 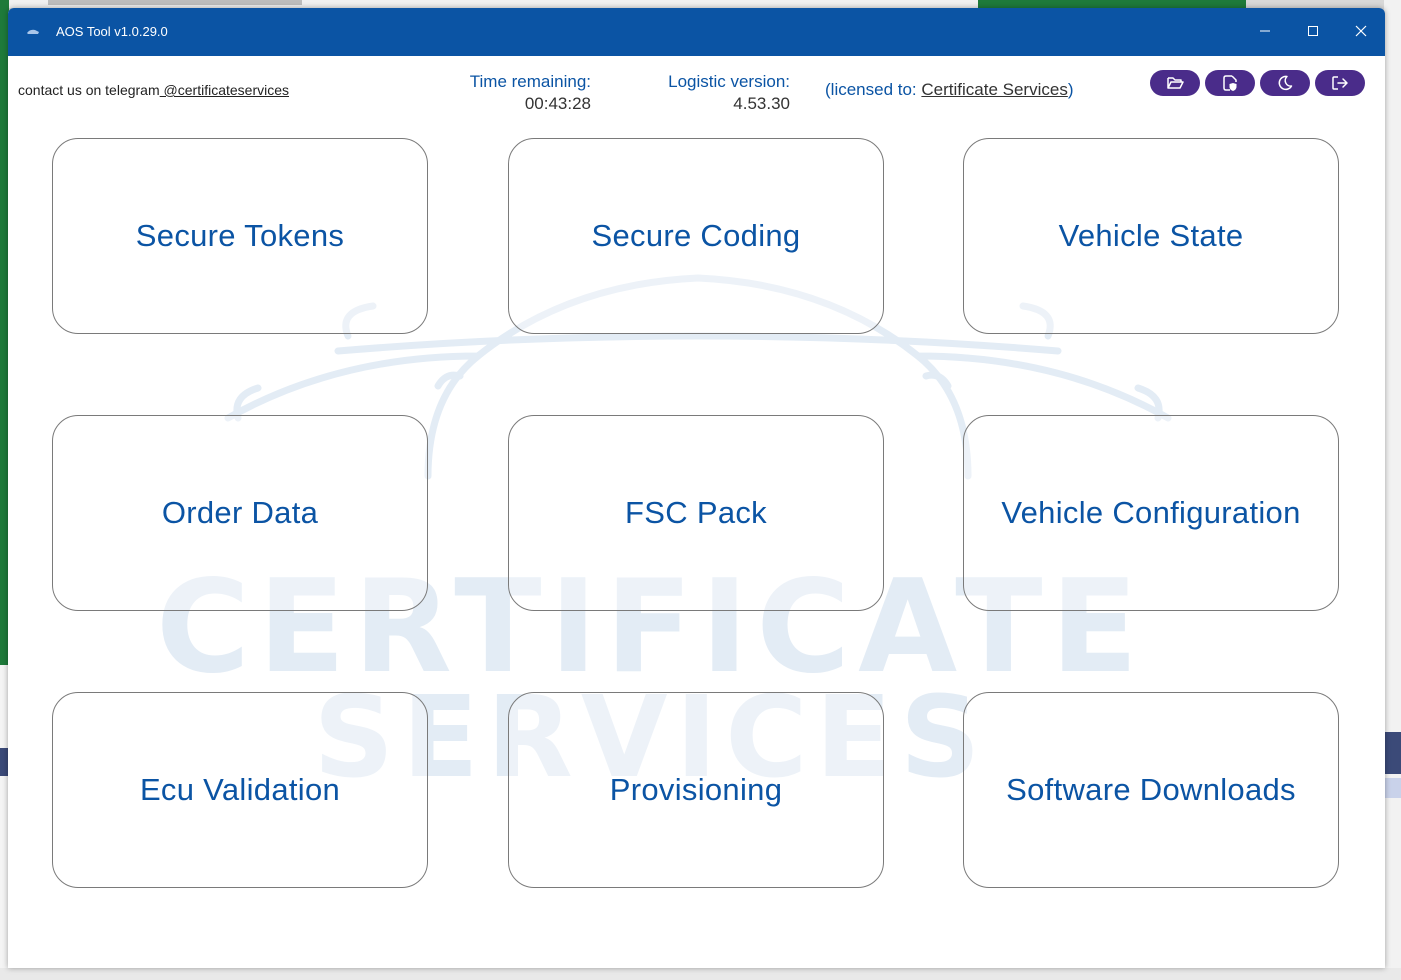 I want to click on fsc-pack-tile: FSC Pack, so click(x=696, y=513).